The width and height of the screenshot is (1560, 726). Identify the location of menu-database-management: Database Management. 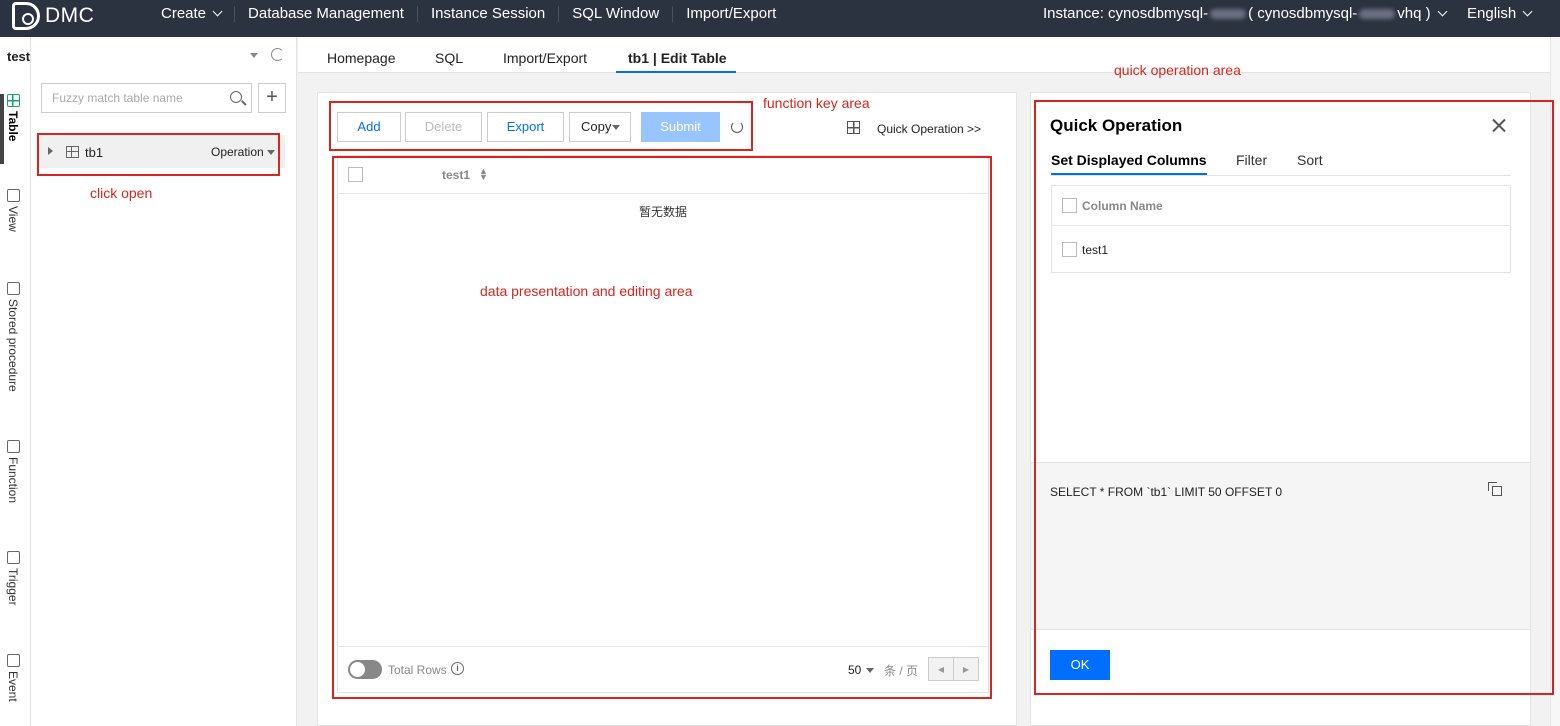
(326, 13).